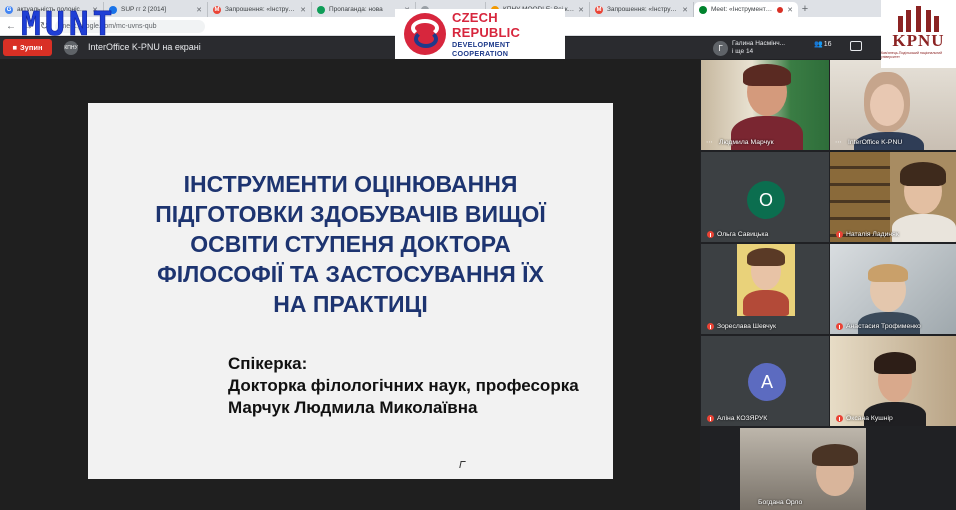  I want to click on slide-title-line: НА ПРАКТИЦІ, so click(350, 304).